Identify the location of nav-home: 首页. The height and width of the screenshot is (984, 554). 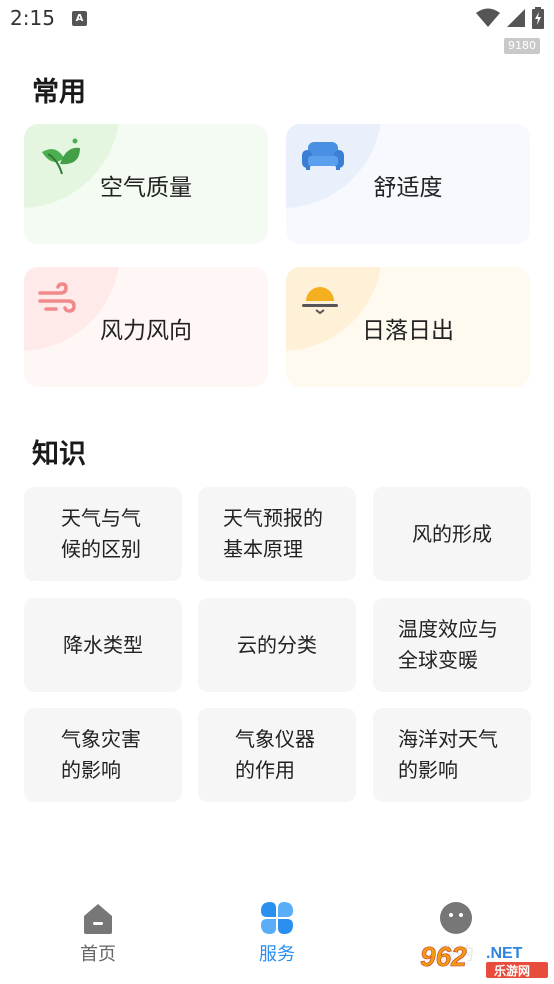
(98, 933).